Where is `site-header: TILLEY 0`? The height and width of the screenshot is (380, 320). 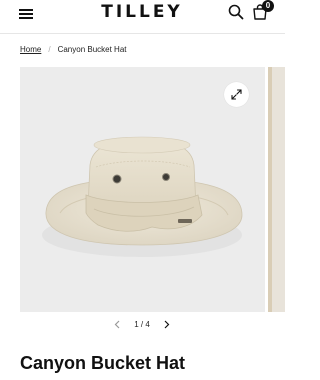
site-header: TILLEY 0 is located at coordinates (142, 17).